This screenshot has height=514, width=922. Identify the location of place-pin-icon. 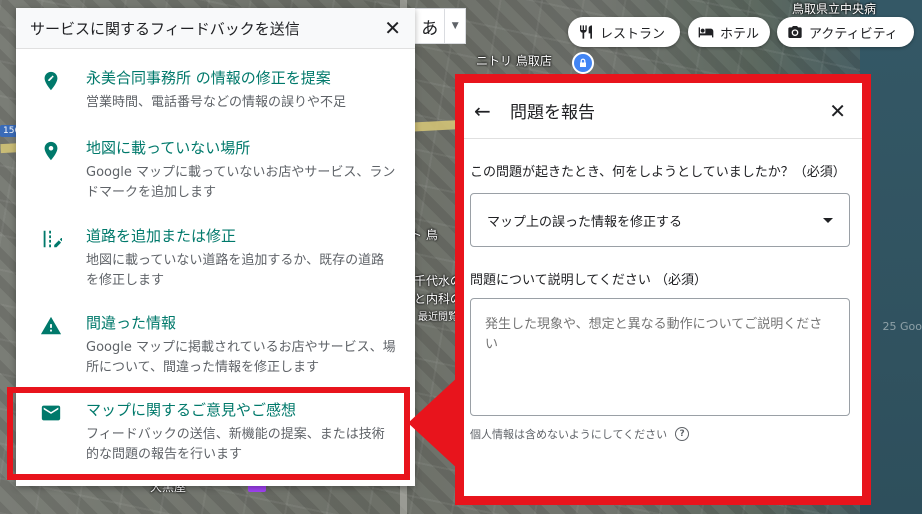
(51, 151).